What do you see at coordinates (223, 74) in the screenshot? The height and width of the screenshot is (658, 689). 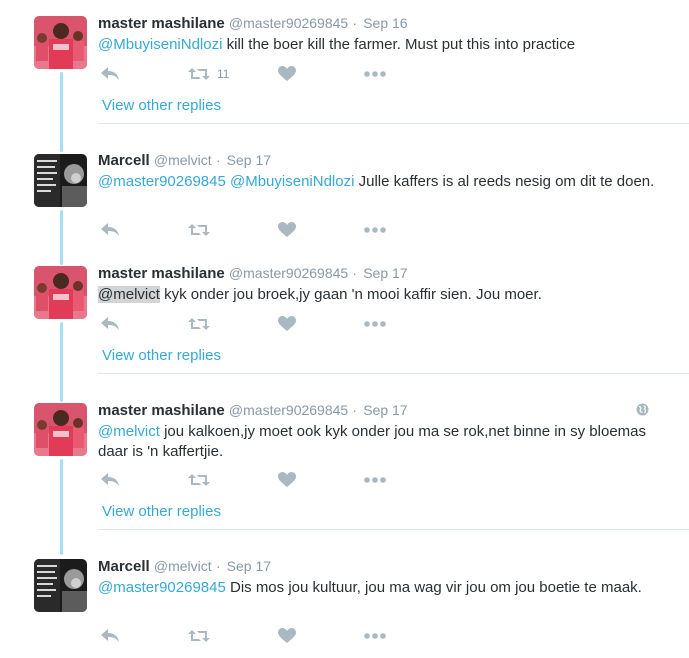 I see `retweet-count: 11` at bounding box center [223, 74].